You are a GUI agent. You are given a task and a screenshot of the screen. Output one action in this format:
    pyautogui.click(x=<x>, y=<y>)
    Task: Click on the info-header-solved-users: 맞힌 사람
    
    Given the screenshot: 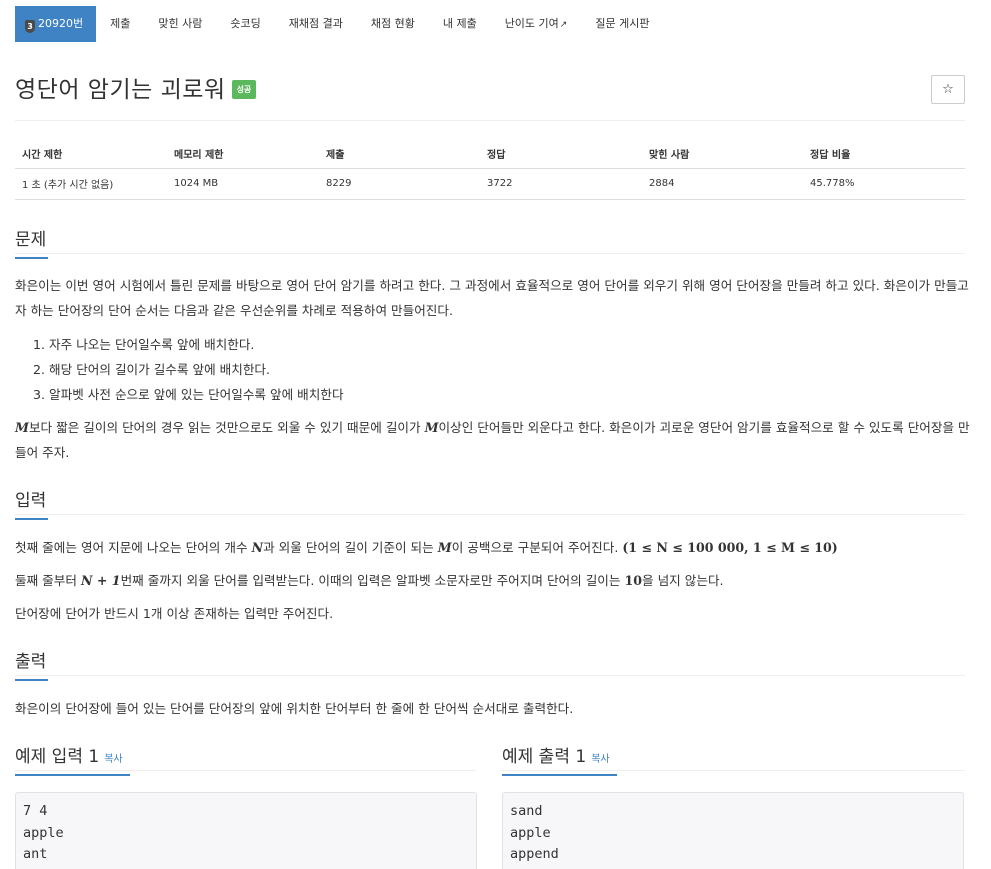 What is the action you would take?
    pyautogui.click(x=722, y=154)
    